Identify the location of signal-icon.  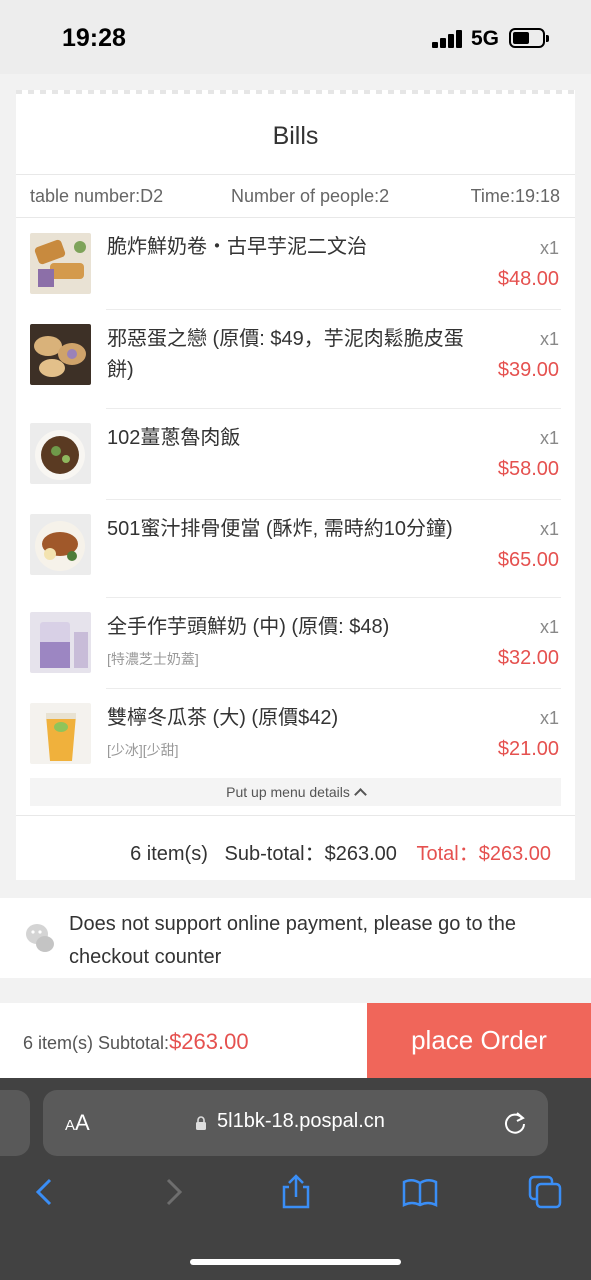
(448, 39).